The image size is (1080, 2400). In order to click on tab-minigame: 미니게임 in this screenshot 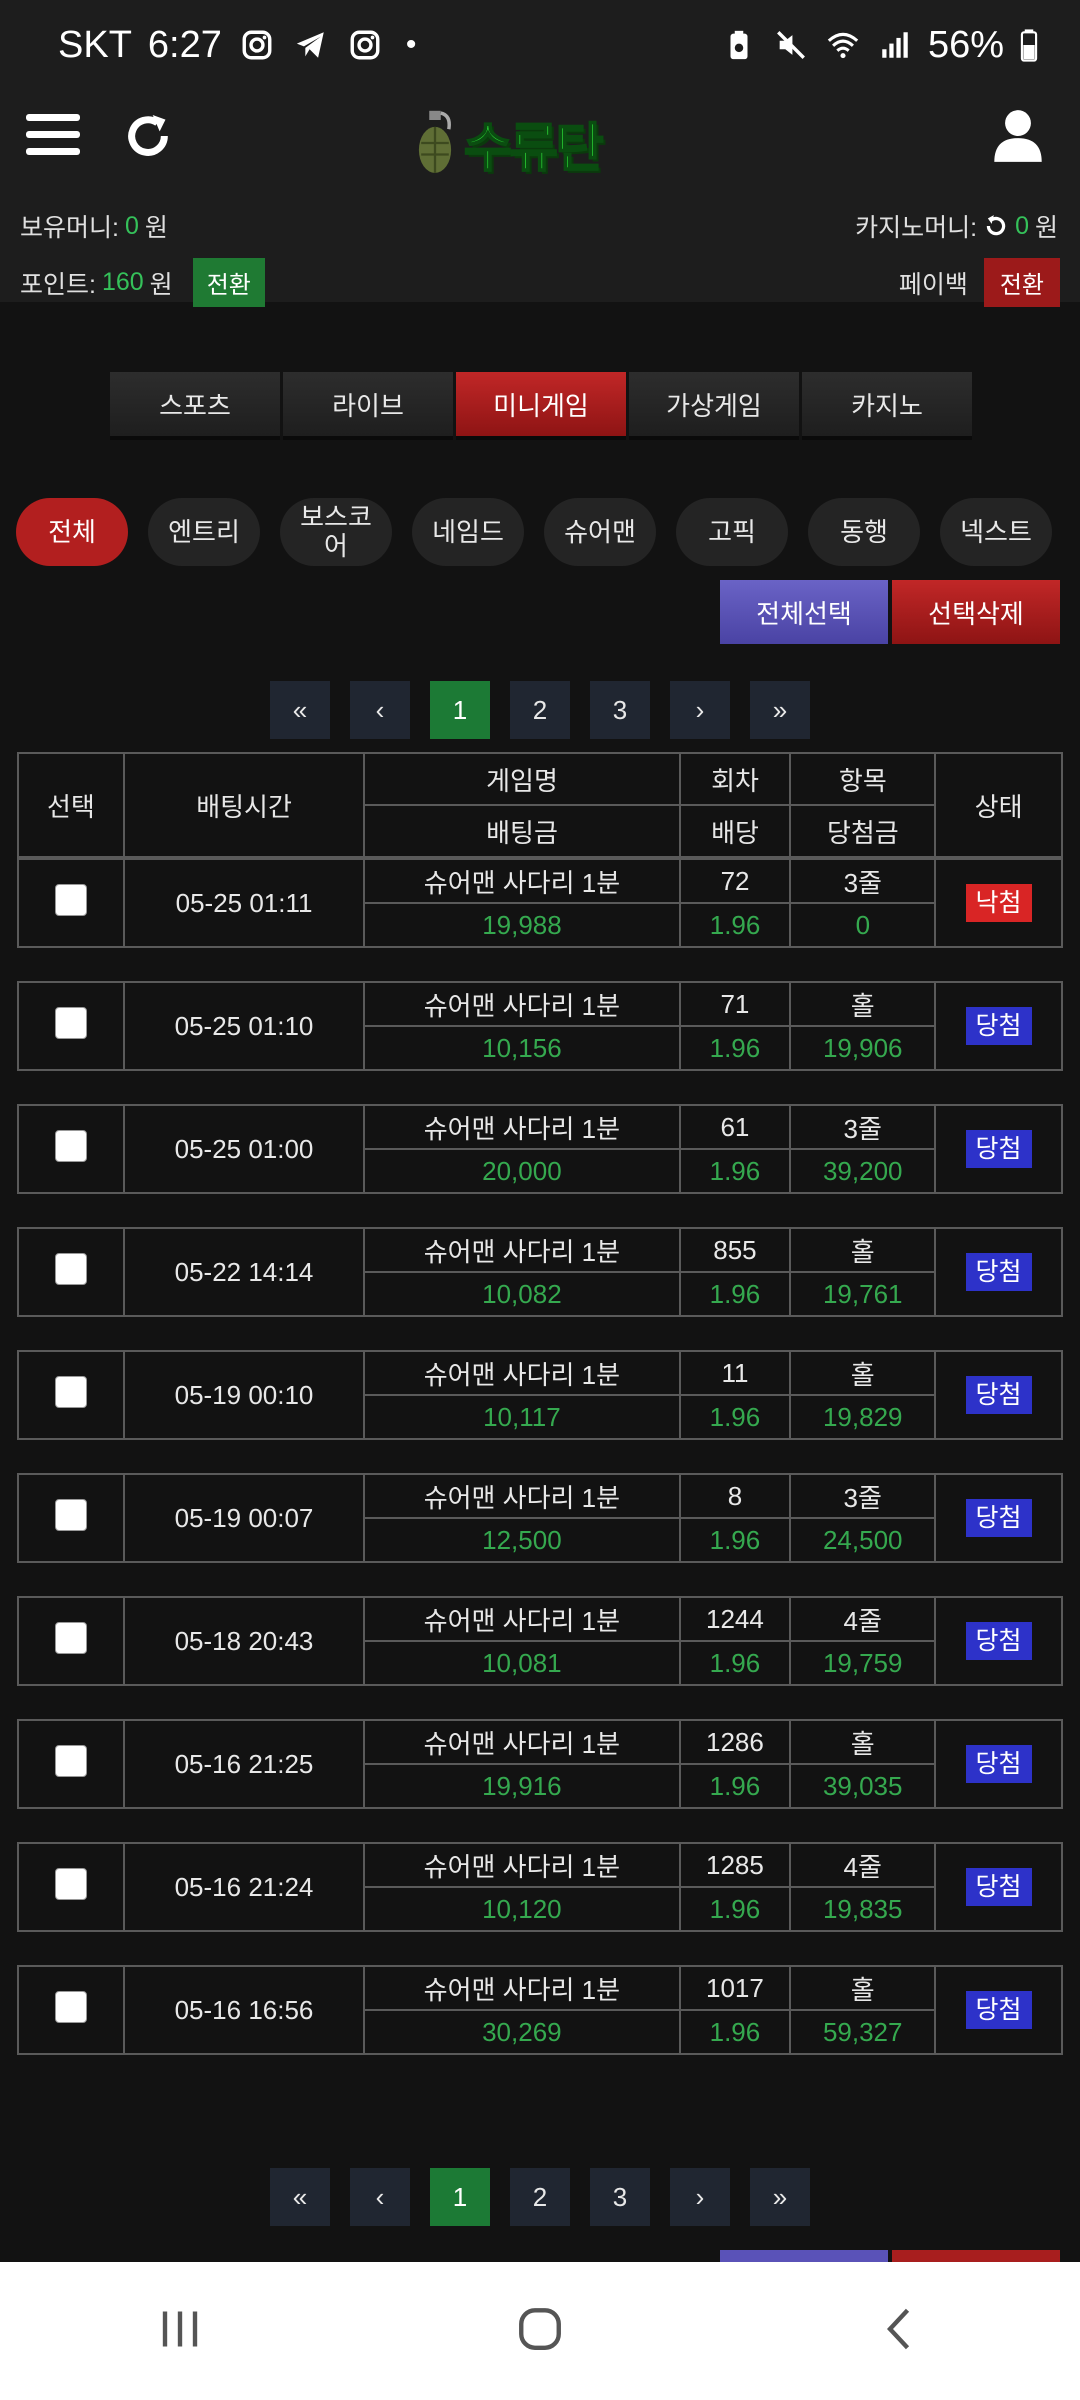, I will do `click(541, 404)`.